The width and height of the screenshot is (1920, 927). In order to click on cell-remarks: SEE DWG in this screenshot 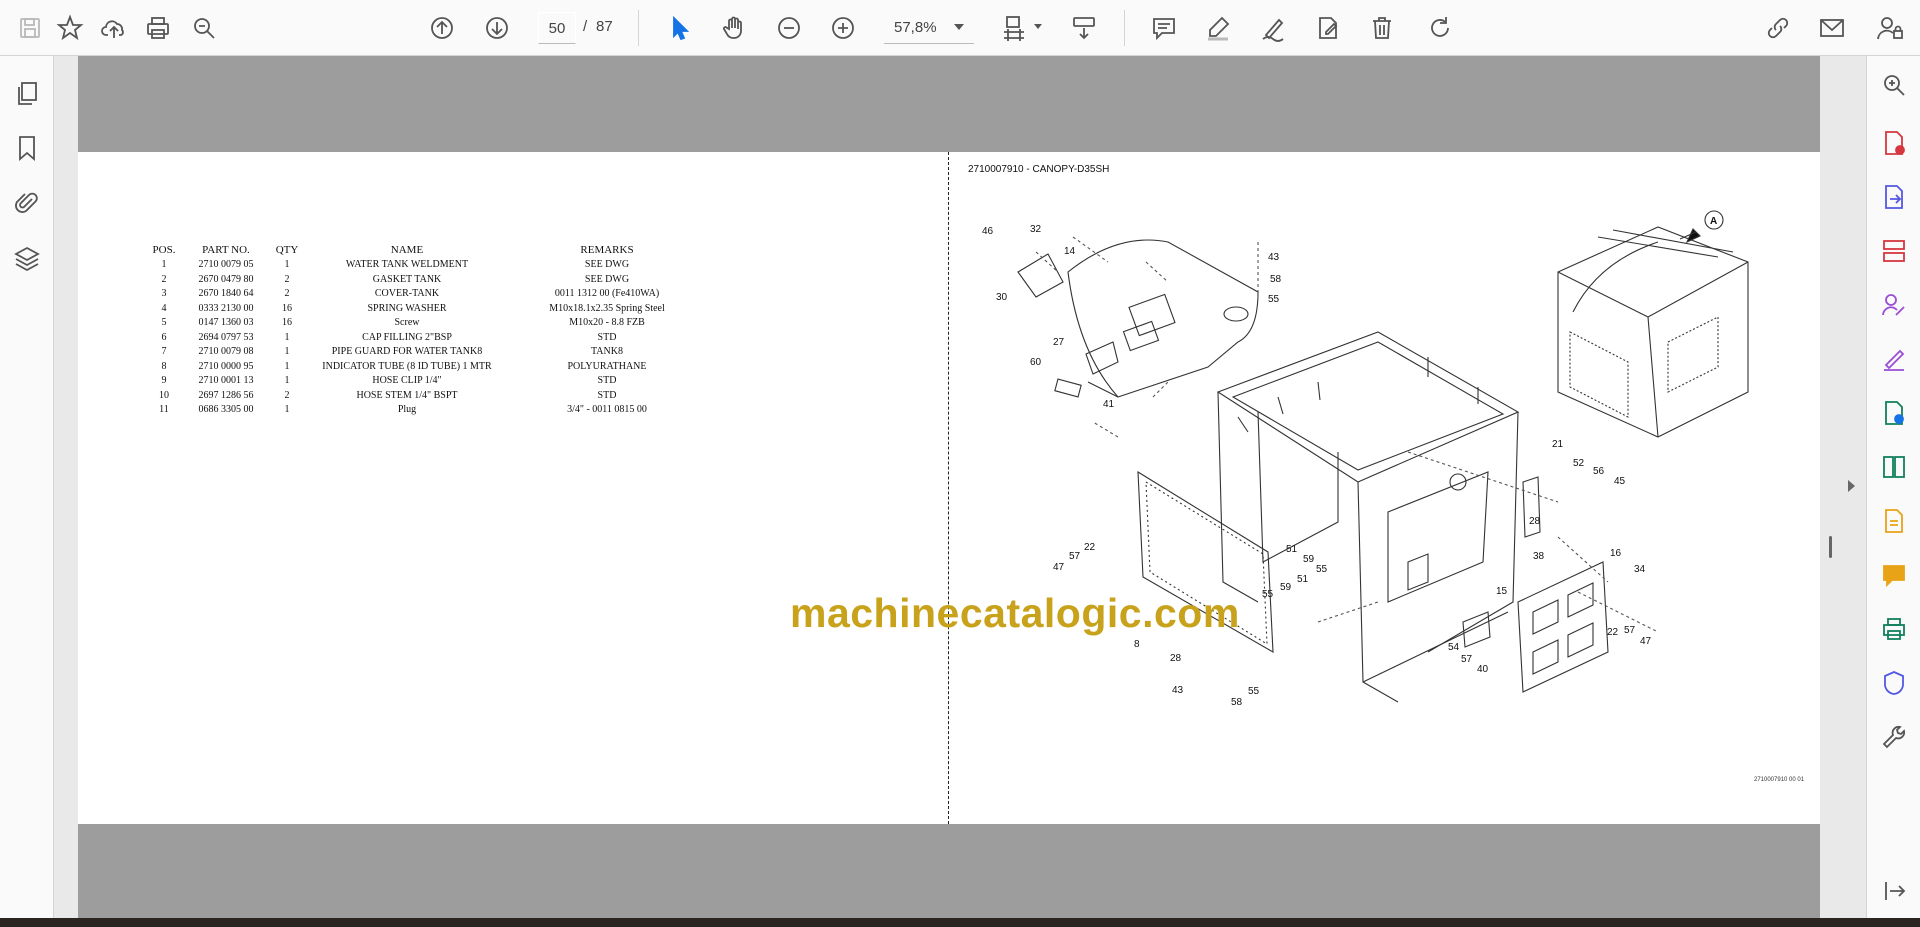, I will do `click(607, 264)`.